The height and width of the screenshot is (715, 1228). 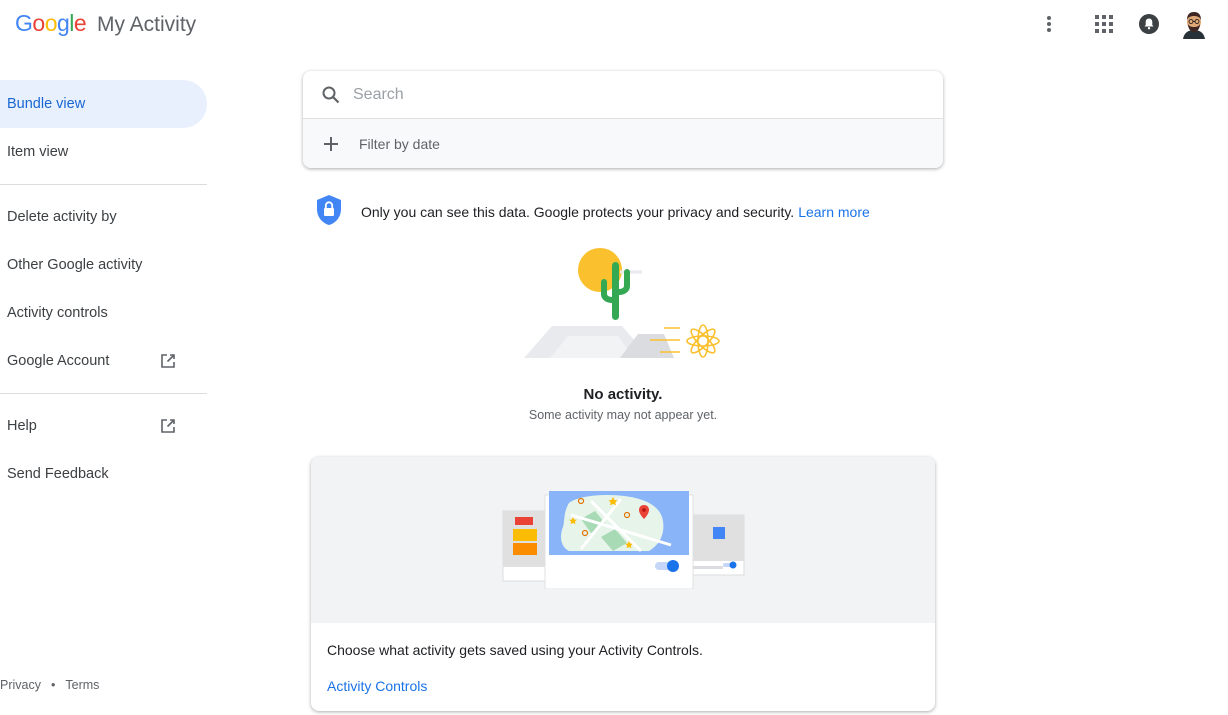 What do you see at coordinates (623, 415) in the screenshot?
I see `empty-state-subtitle: Some activity may not appear yet.` at bounding box center [623, 415].